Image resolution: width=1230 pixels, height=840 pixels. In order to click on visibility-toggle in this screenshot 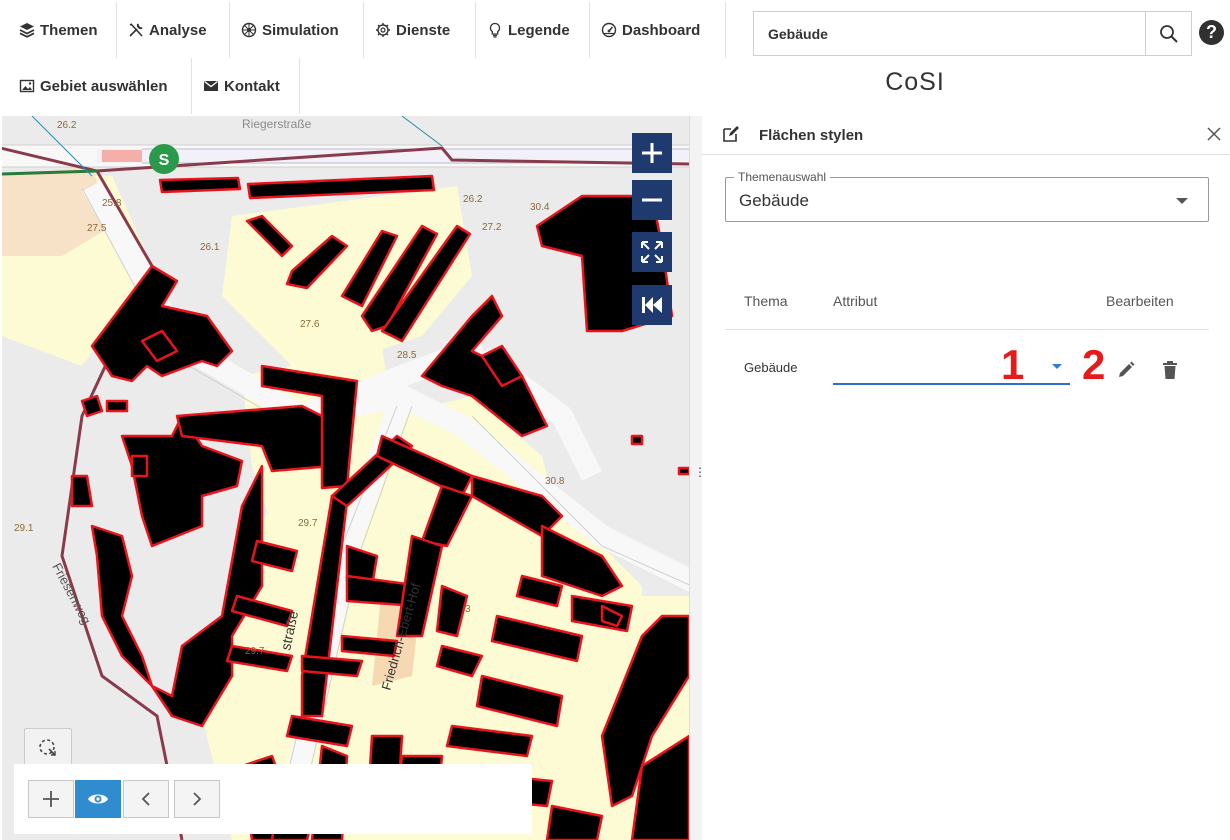, I will do `click(98, 799)`.